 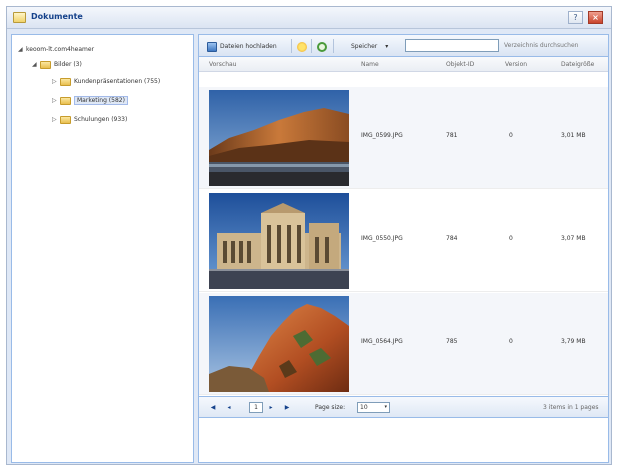 What do you see at coordinates (573, 135) in the screenshot?
I see `file-size: 3,01 MB` at bounding box center [573, 135].